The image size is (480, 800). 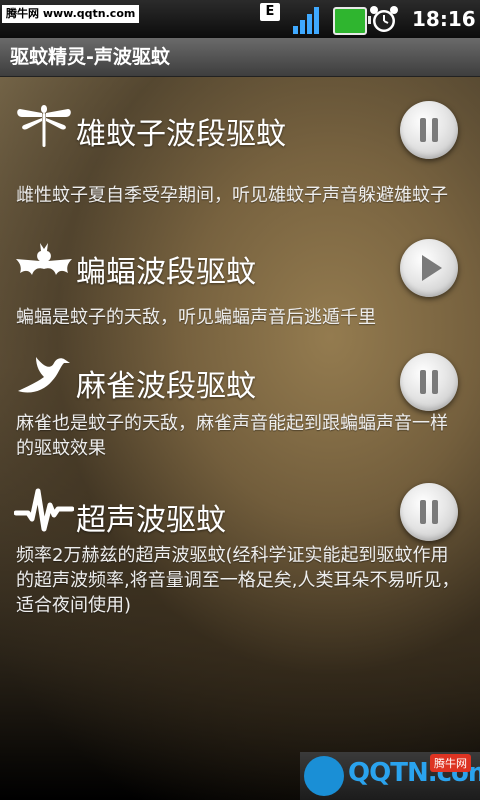 What do you see at coordinates (232, 436) in the screenshot?
I see `mode-description: 麻雀也是蚊子的天敌，麻雀声音能起到跟蝙蝠声音一样的驱蚊效果` at bounding box center [232, 436].